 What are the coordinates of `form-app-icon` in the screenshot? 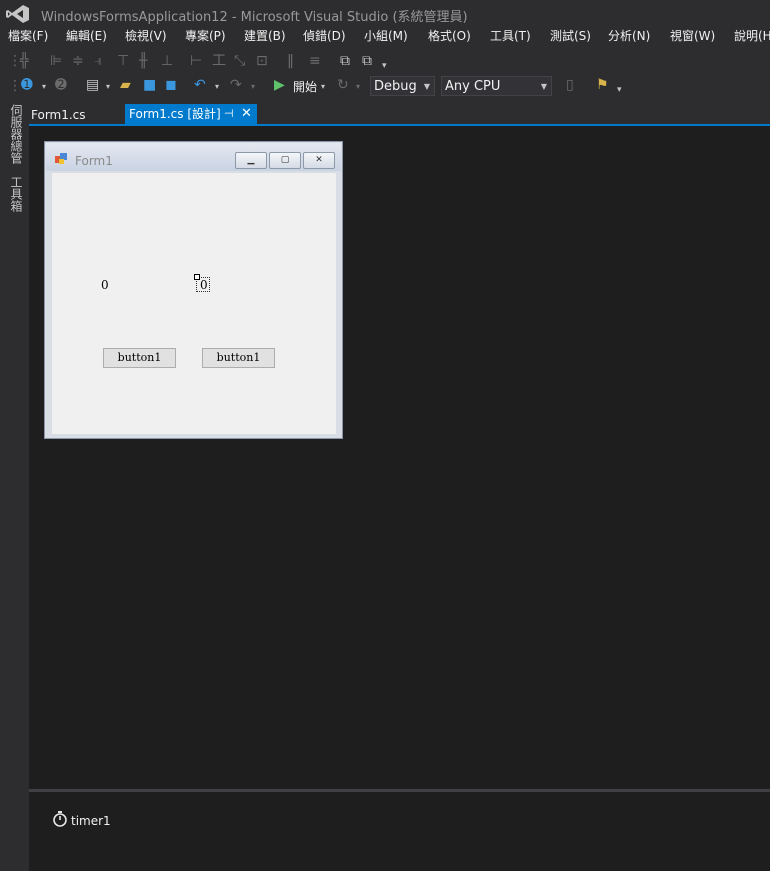 It's located at (61, 158).